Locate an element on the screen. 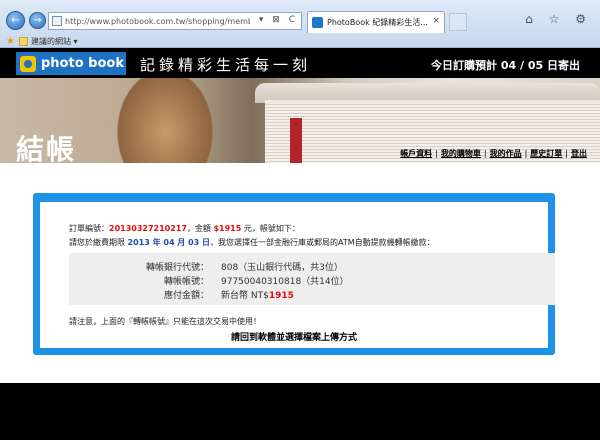  ship-date-note: 今日訂購預計 04 / 05 日寄出 is located at coordinates (505, 65).